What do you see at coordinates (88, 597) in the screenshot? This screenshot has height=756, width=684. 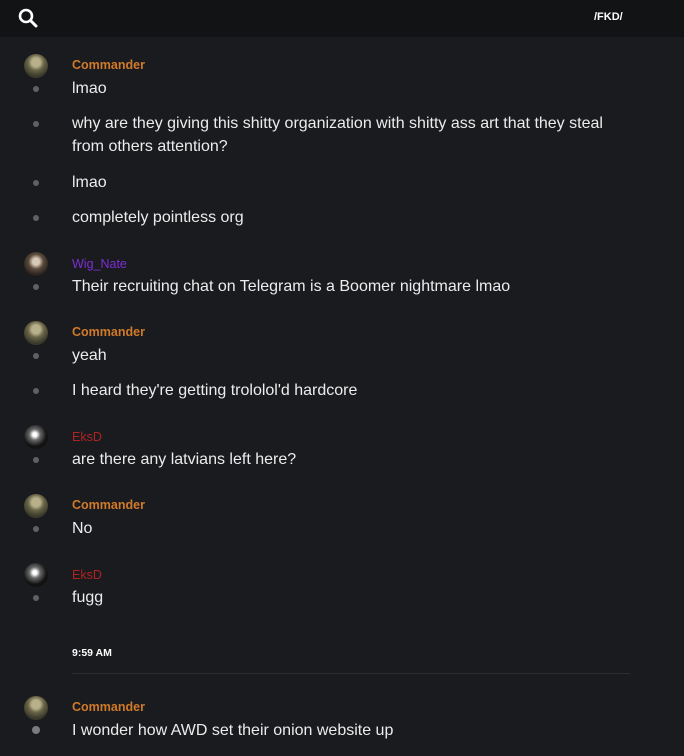 I see `message-text: fugg` at bounding box center [88, 597].